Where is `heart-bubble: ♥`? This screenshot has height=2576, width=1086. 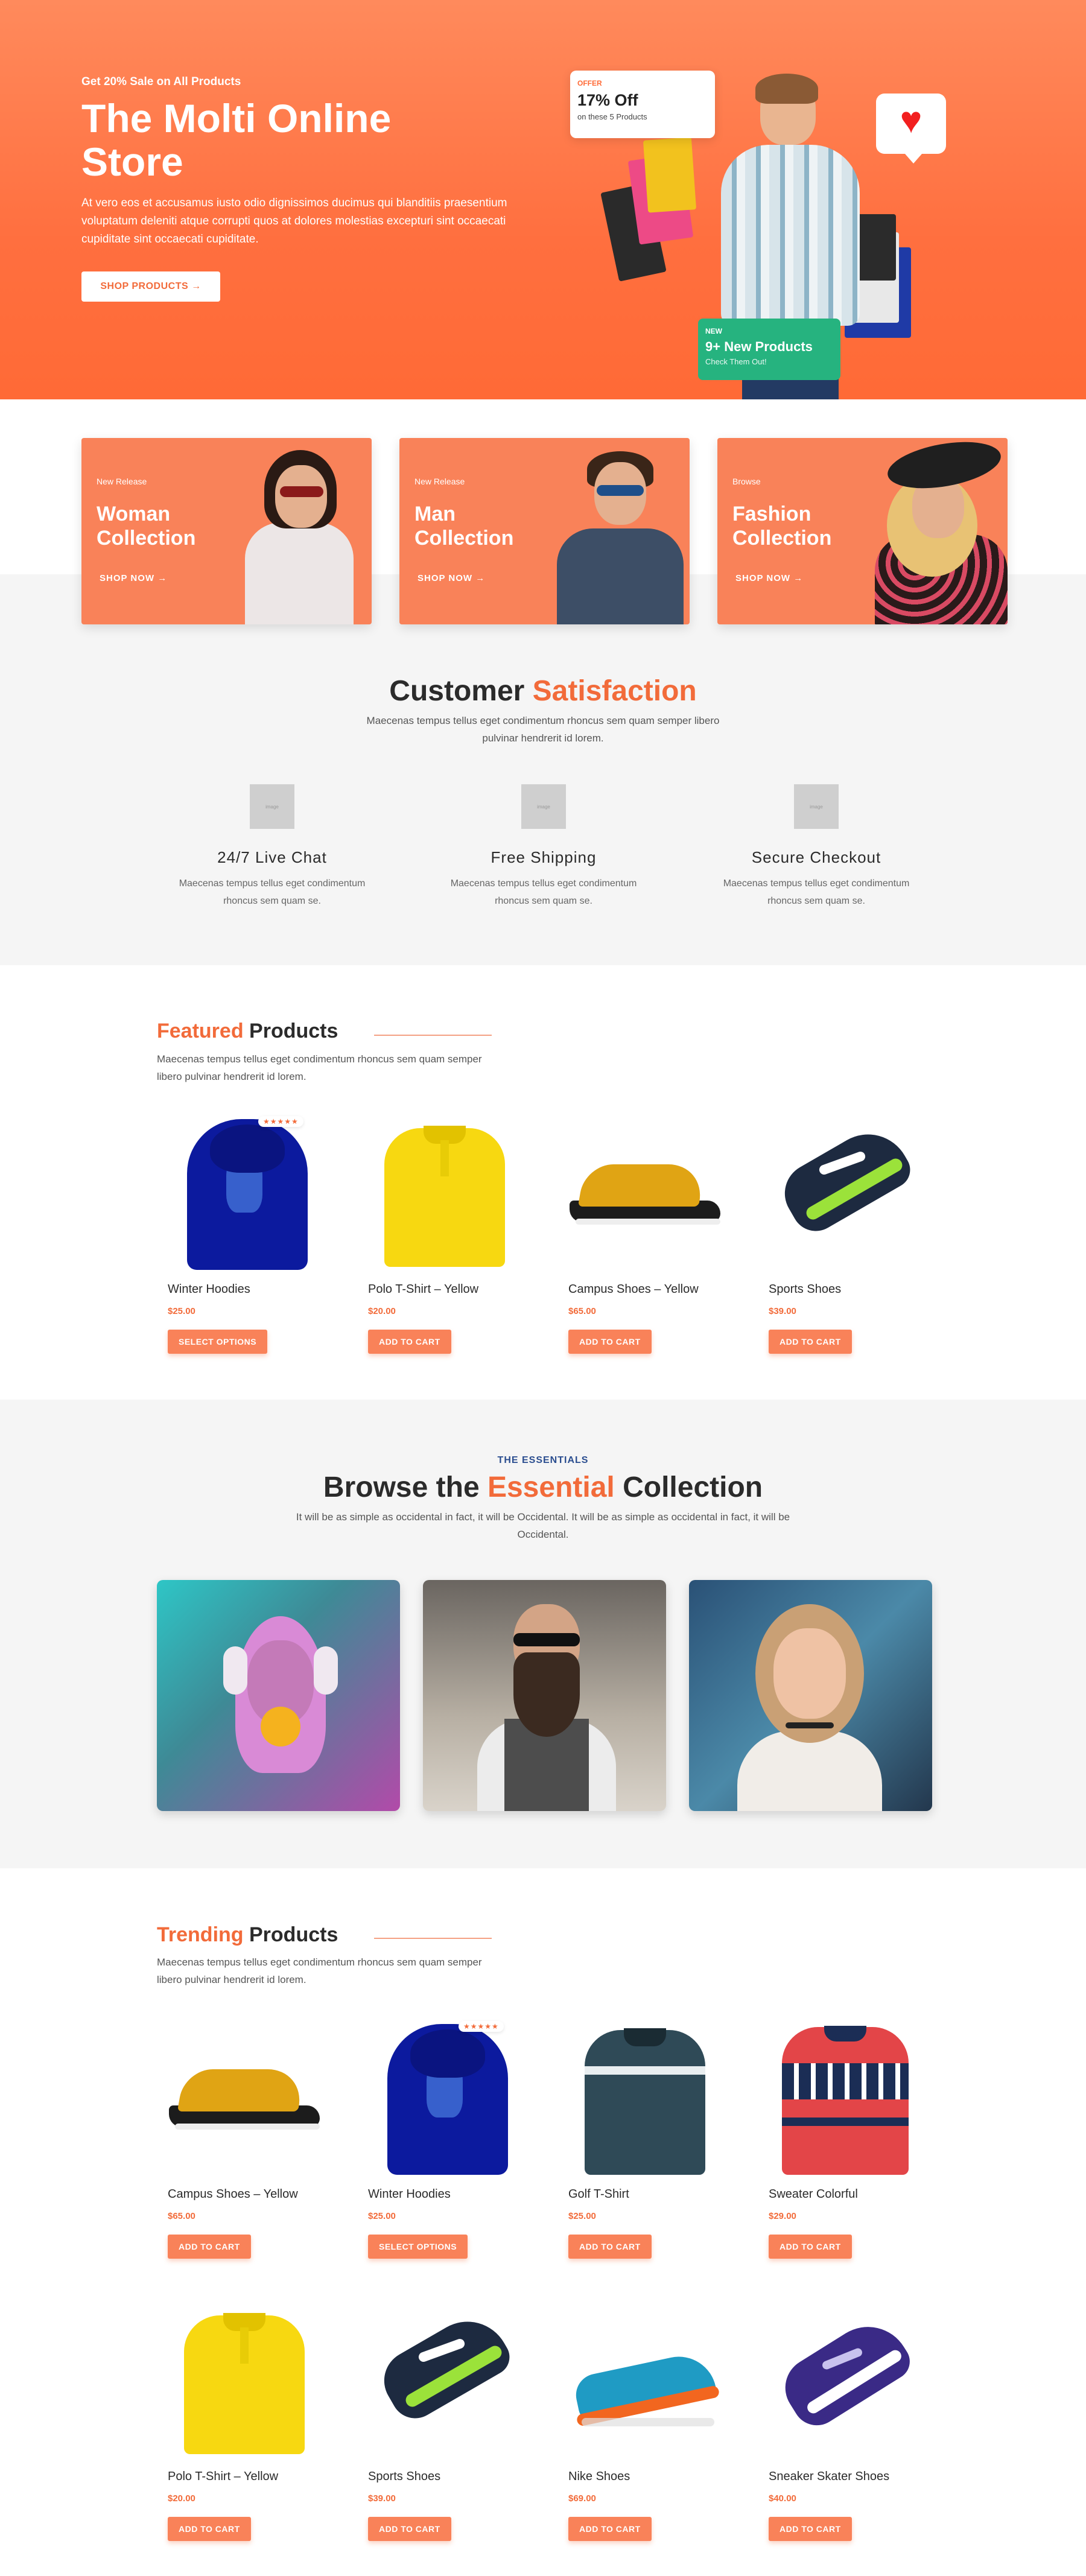
heart-bubble: ♥ is located at coordinates (911, 128).